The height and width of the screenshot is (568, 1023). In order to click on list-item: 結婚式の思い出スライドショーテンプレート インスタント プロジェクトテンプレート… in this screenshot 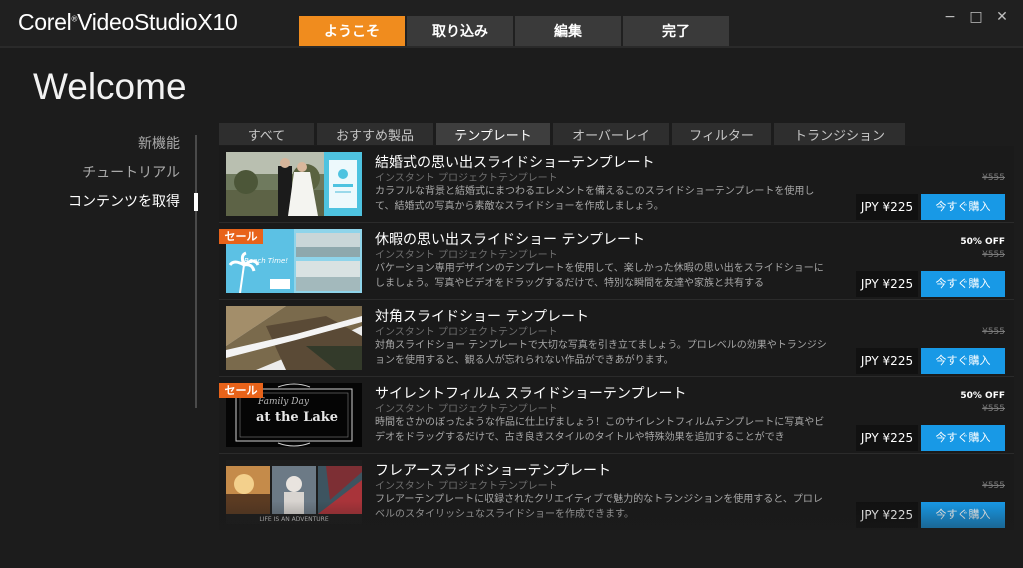, I will do `click(616, 184)`.